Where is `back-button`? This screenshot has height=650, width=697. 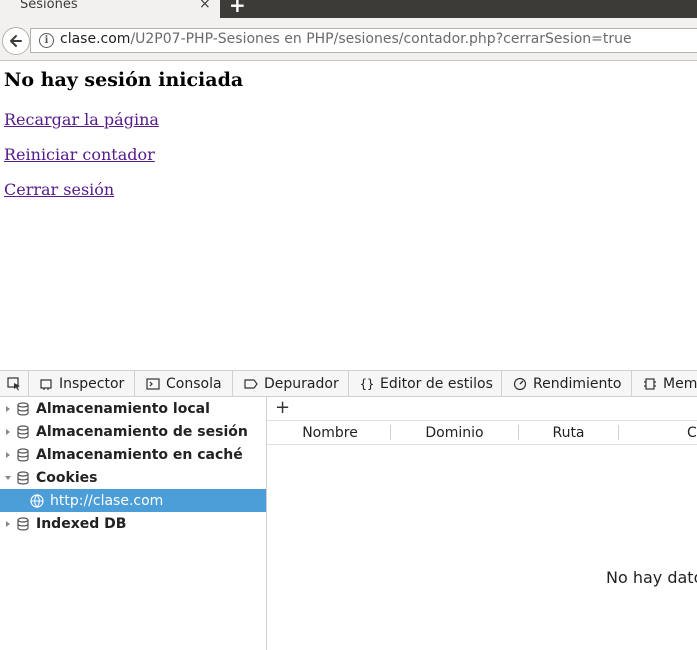
back-button is located at coordinates (16, 41).